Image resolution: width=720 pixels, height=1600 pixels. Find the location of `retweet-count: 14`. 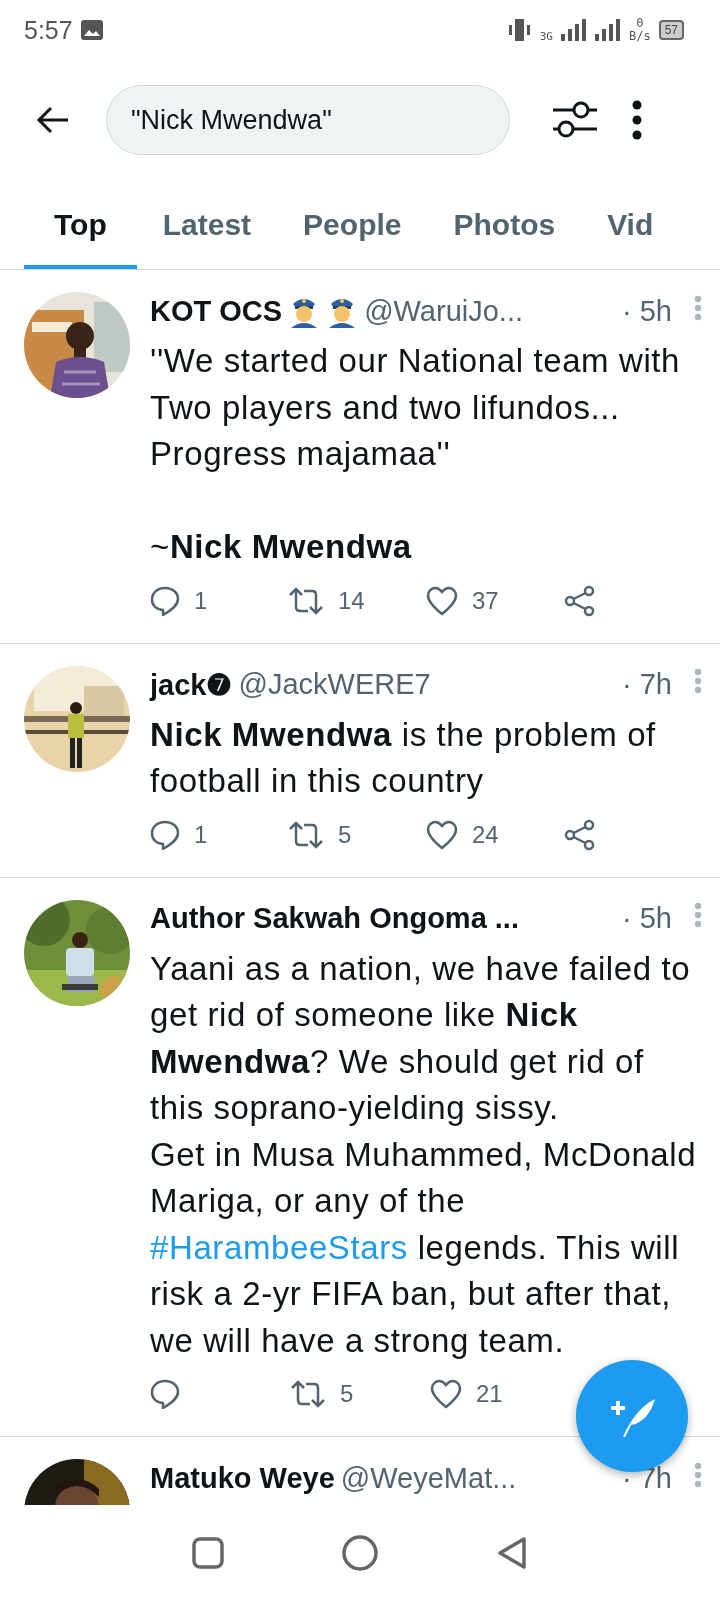

retweet-count: 14 is located at coordinates (351, 600).